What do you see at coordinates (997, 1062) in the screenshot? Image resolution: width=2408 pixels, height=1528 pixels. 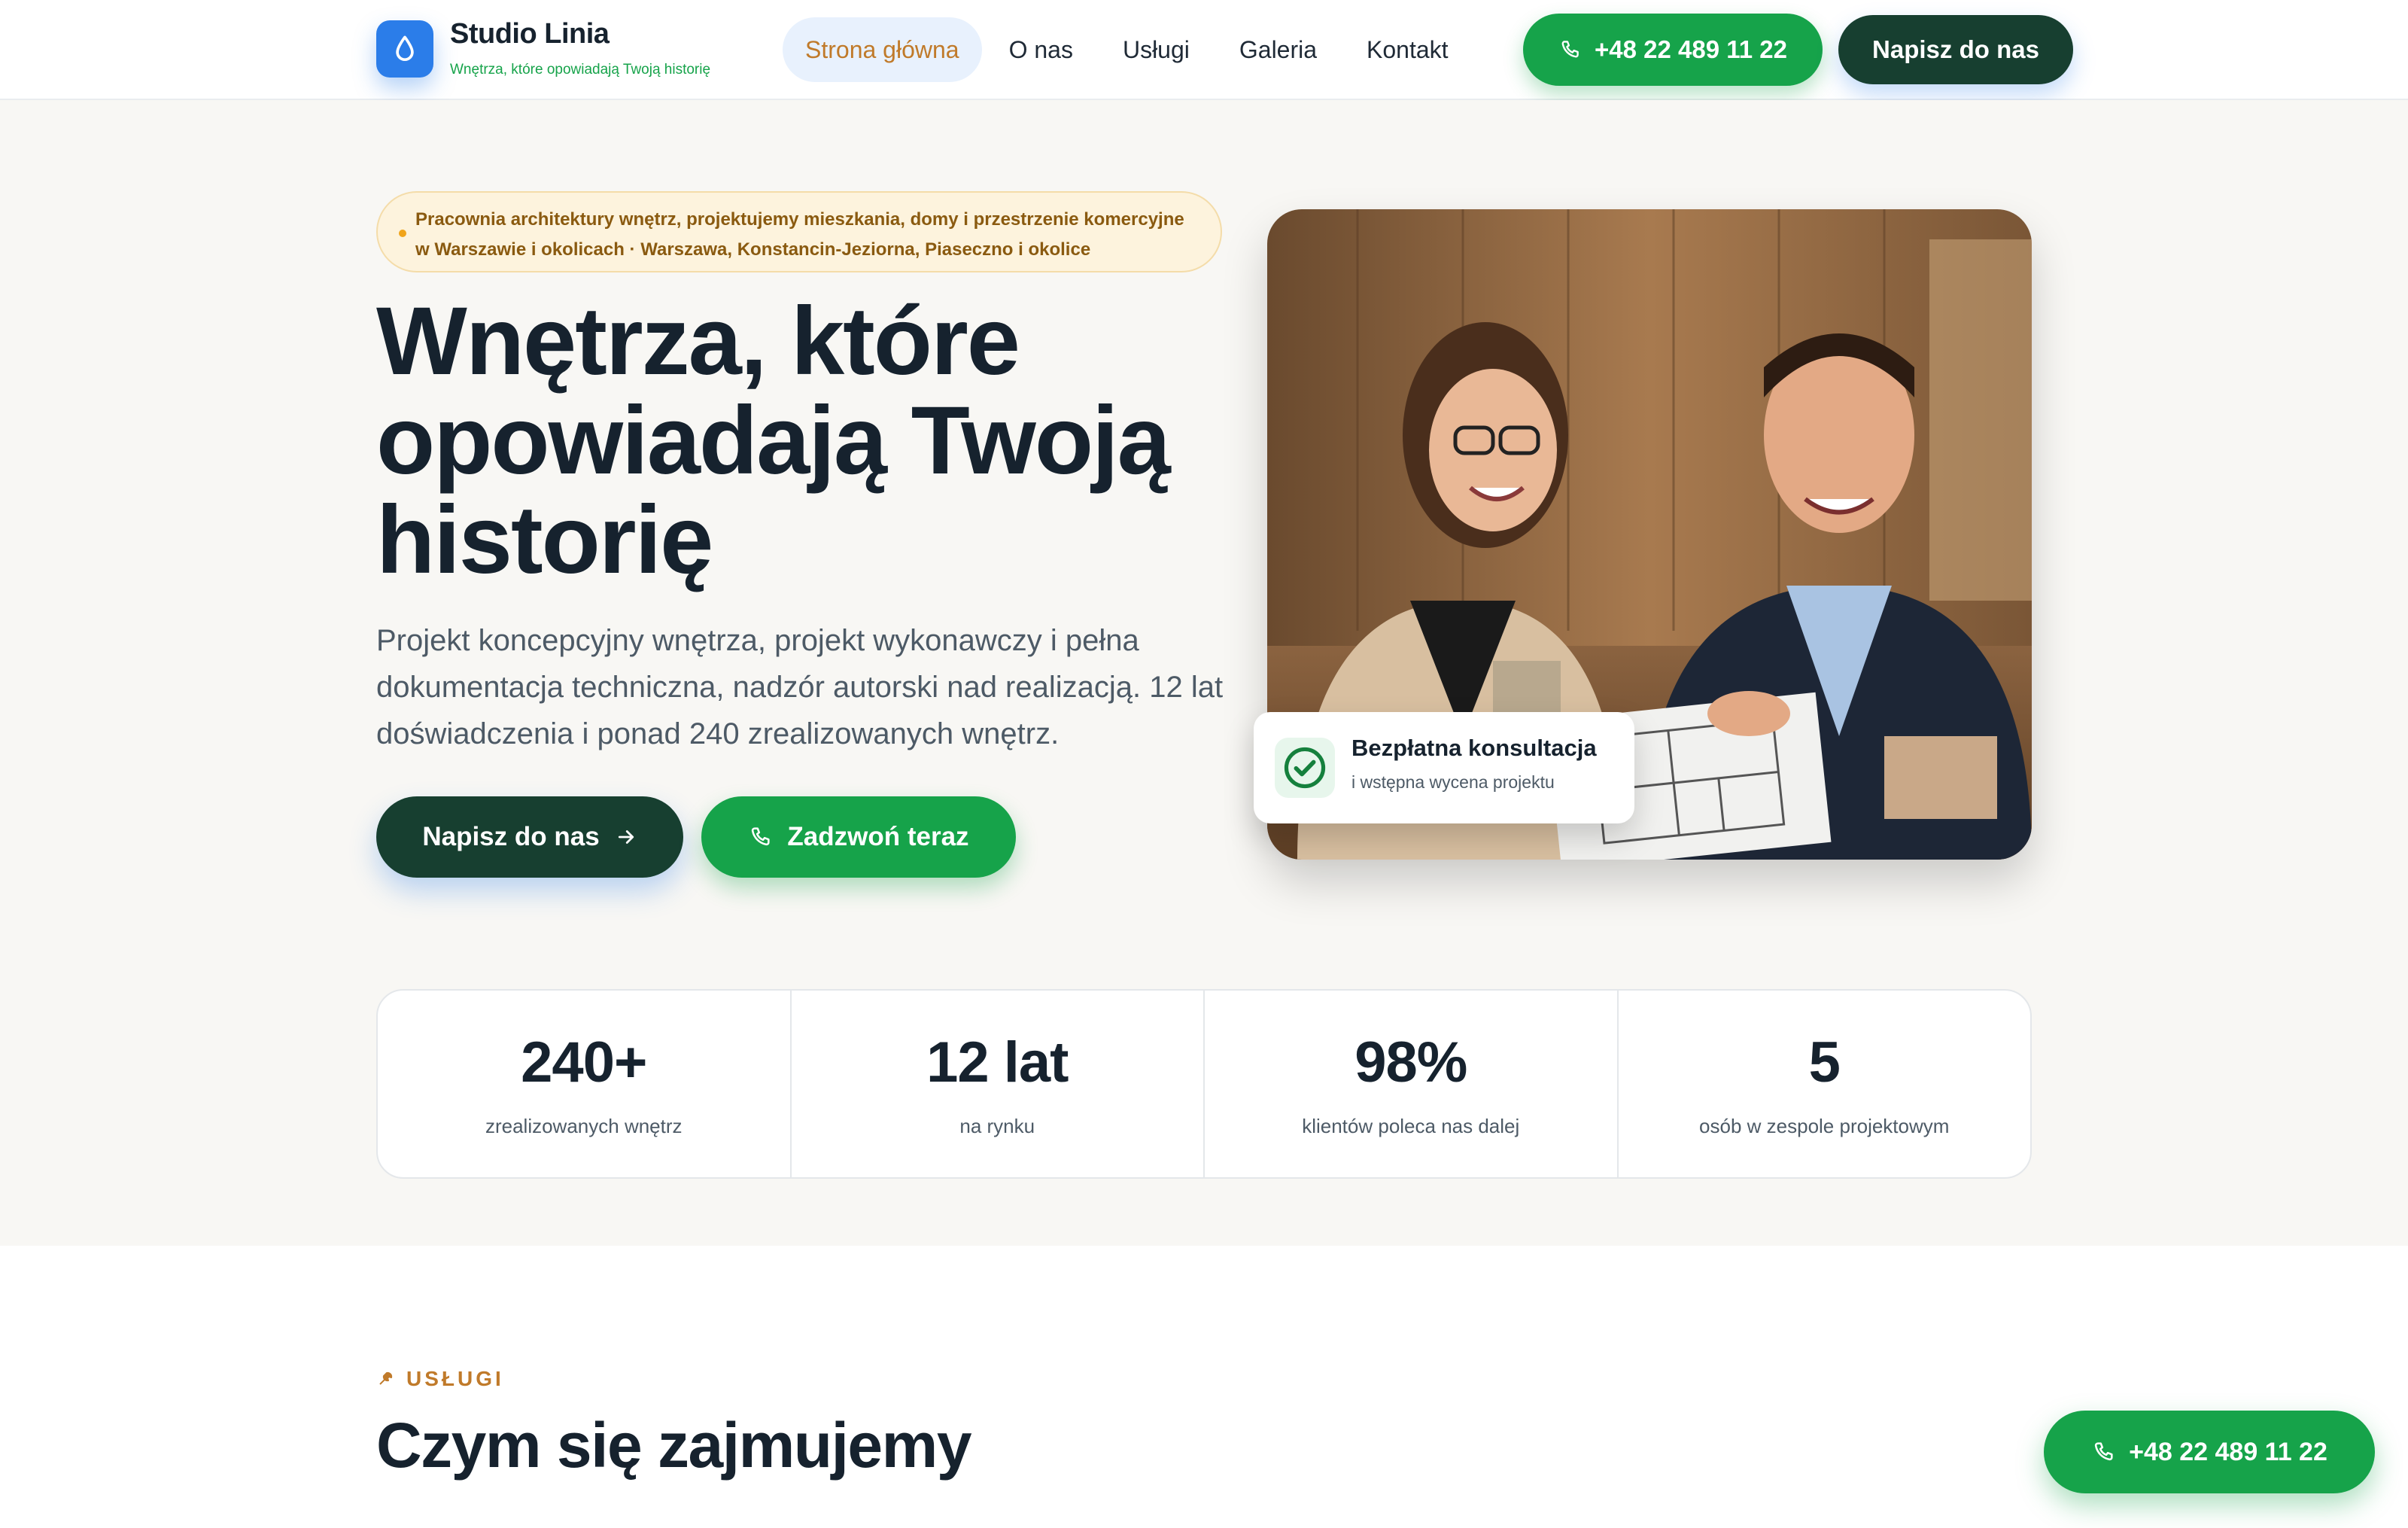 I see `stat-value: 12 lat` at bounding box center [997, 1062].